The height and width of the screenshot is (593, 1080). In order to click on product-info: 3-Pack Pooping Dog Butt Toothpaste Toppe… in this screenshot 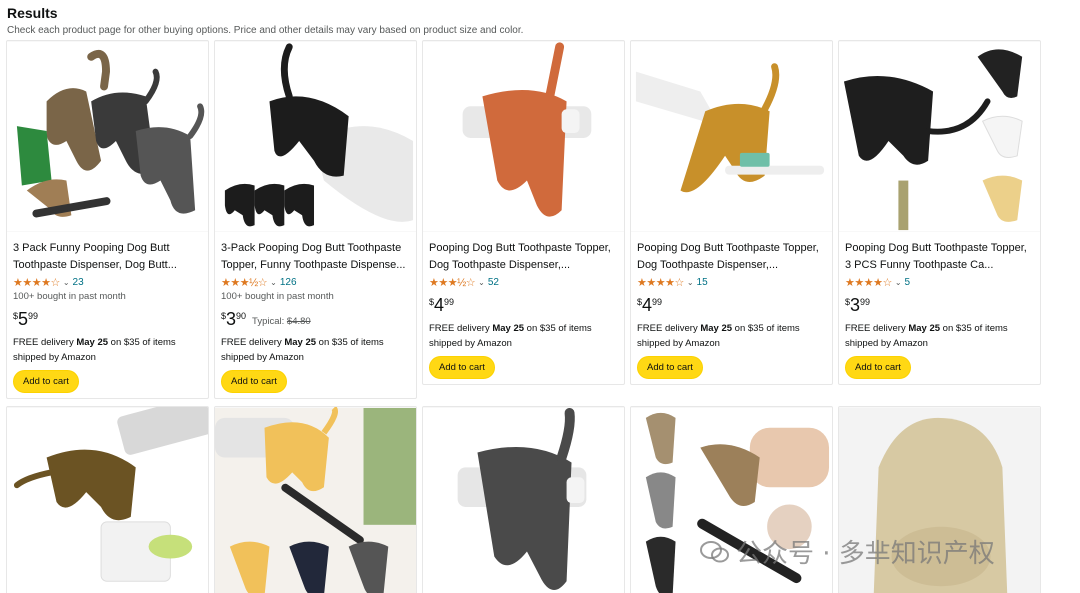, I will do `click(316, 316)`.